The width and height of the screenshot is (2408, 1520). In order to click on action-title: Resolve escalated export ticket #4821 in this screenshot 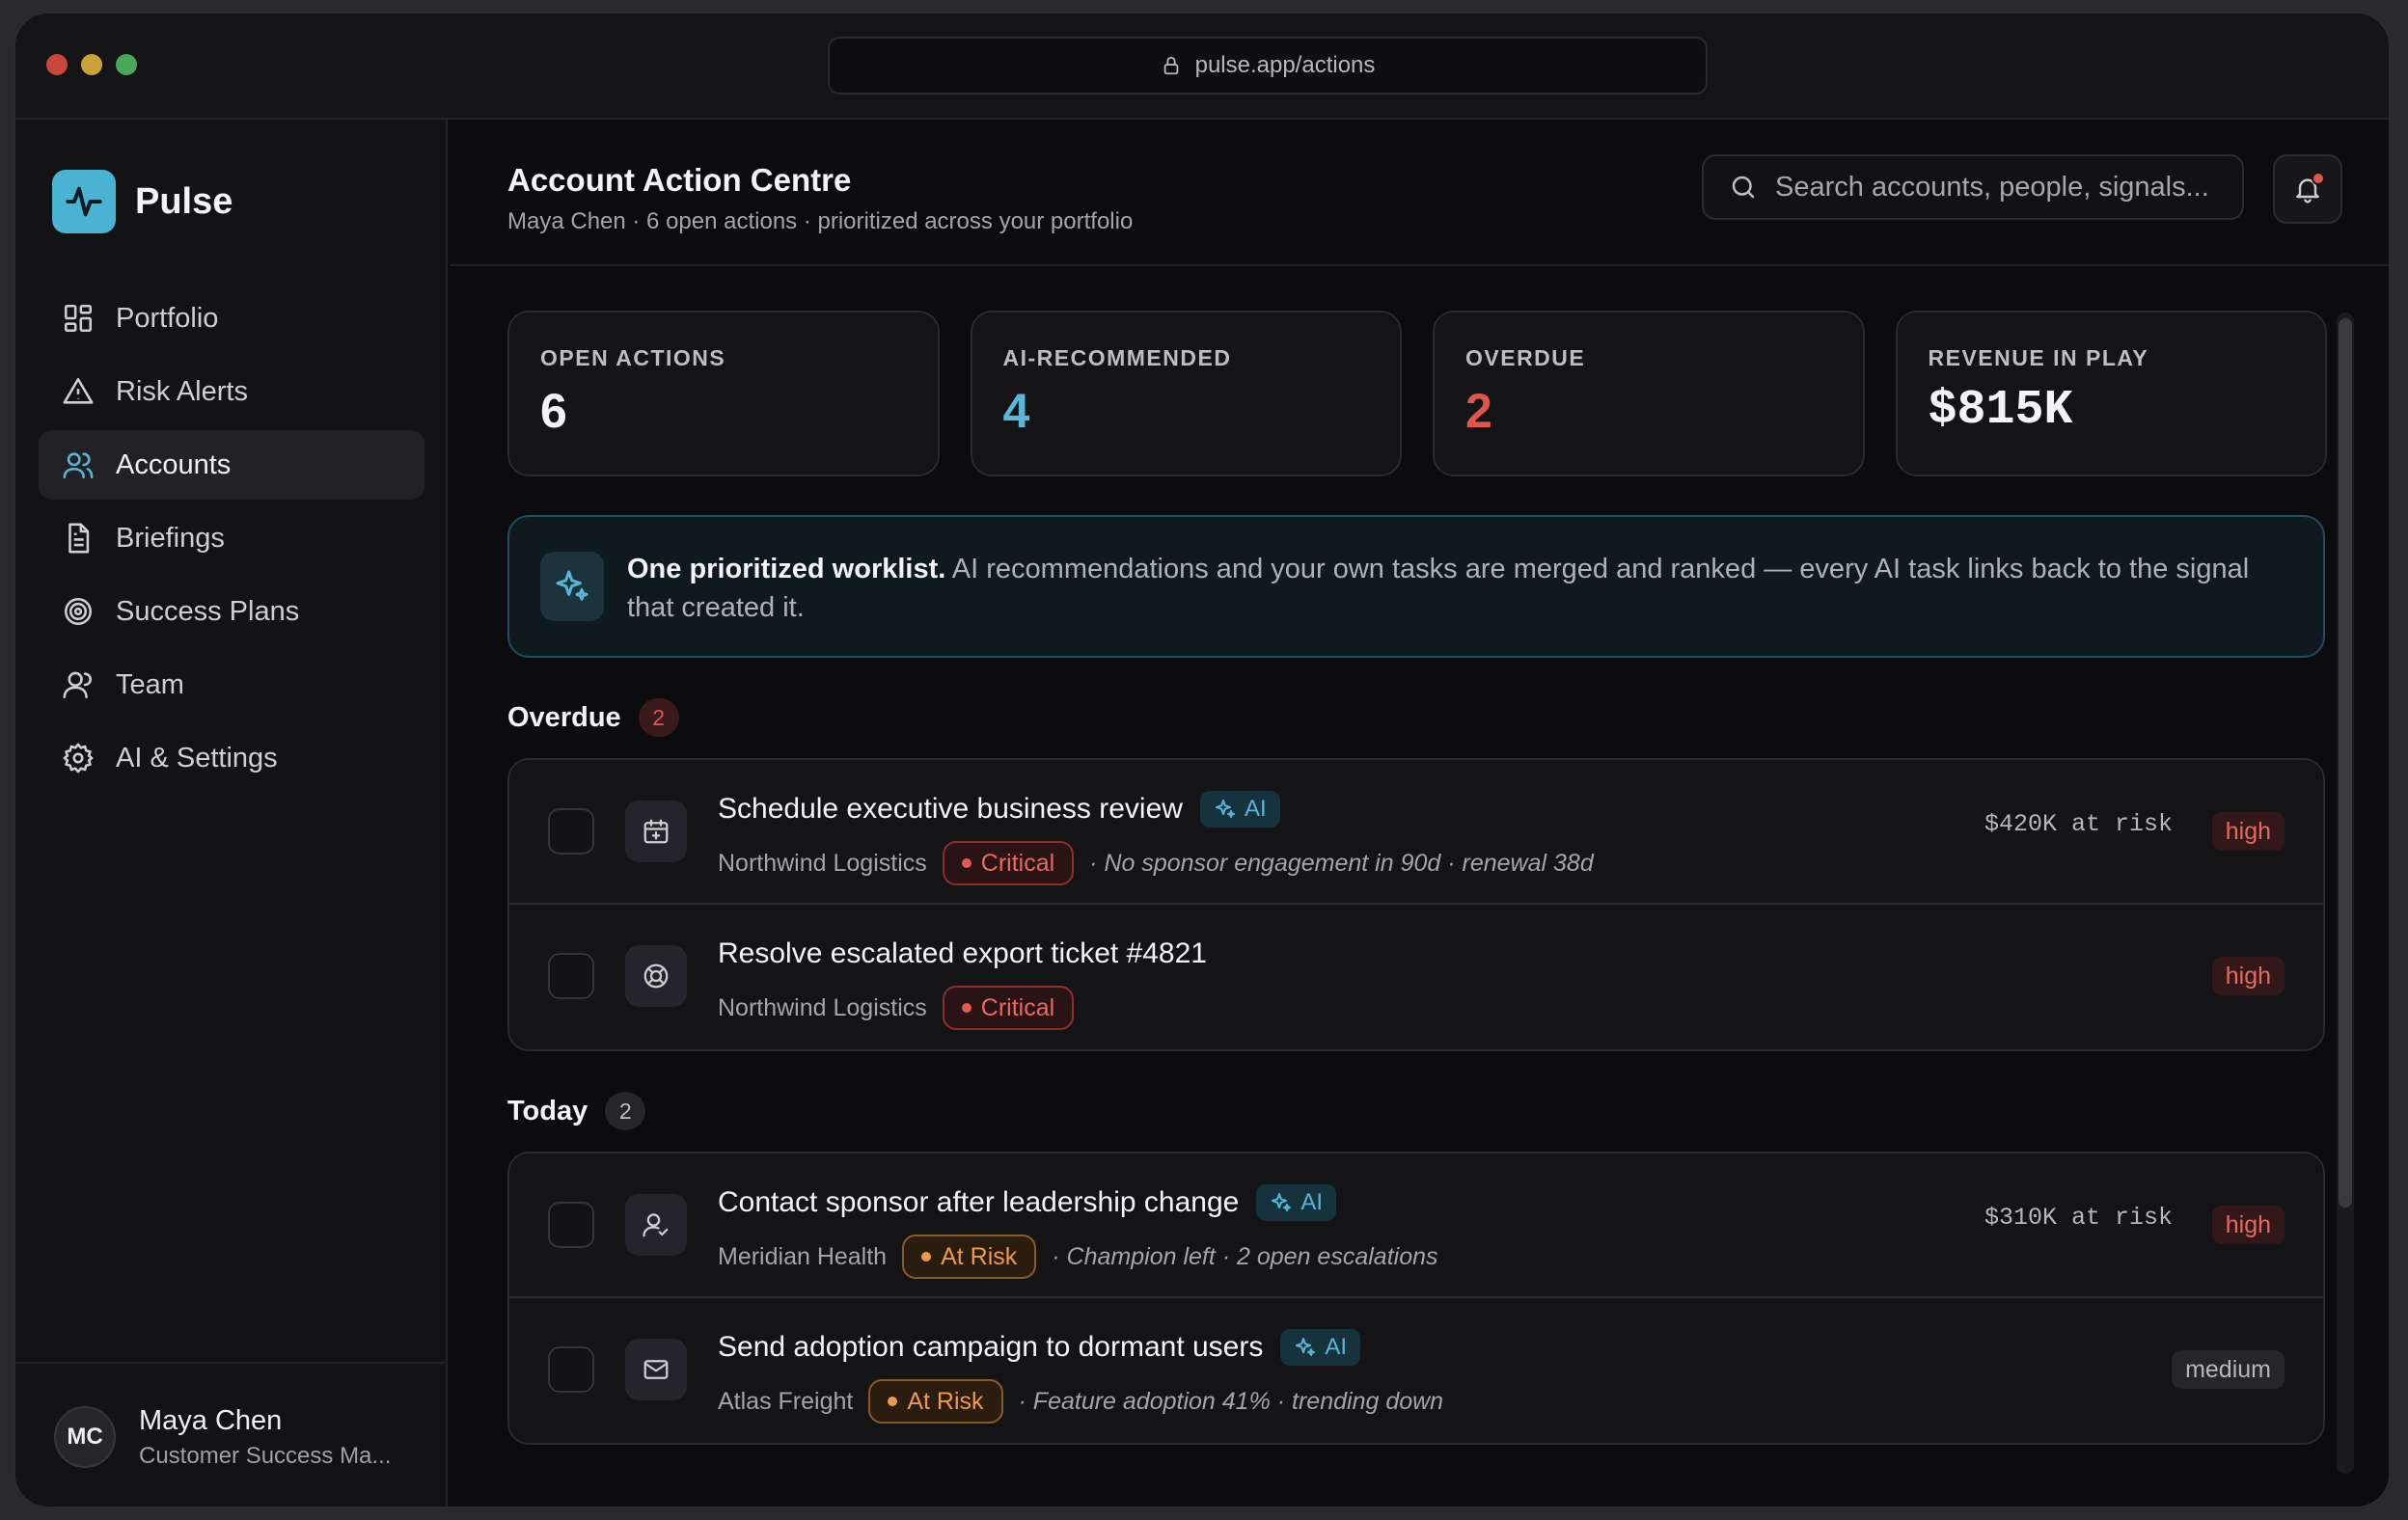, I will do `click(962, 954)`.